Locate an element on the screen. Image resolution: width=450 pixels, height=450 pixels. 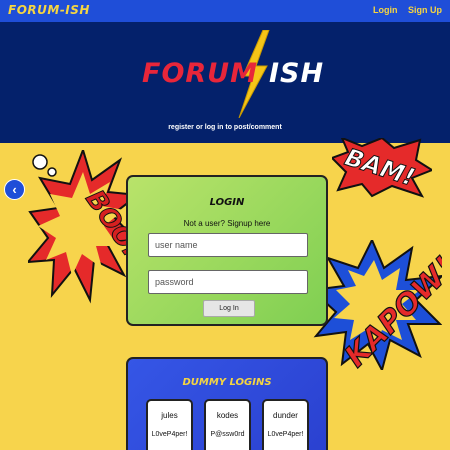
login-title: LOGIN is located at coordinates (227, 202).